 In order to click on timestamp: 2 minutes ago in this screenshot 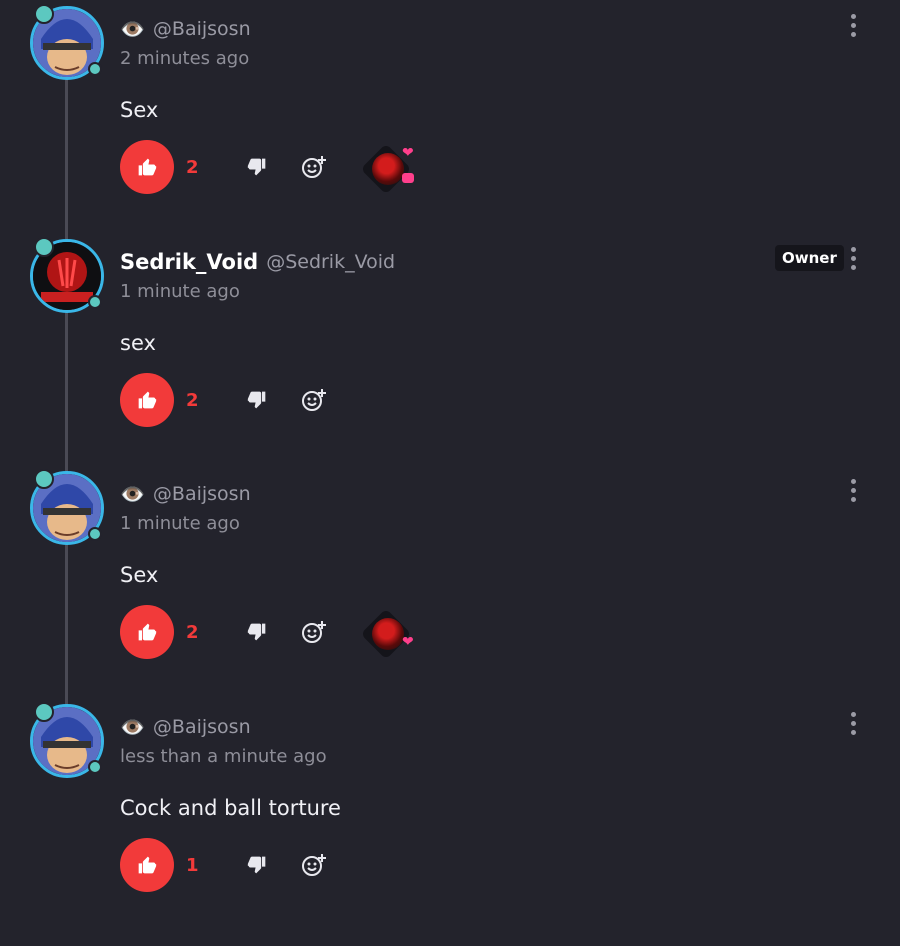, I will do `click(185, 58)`.